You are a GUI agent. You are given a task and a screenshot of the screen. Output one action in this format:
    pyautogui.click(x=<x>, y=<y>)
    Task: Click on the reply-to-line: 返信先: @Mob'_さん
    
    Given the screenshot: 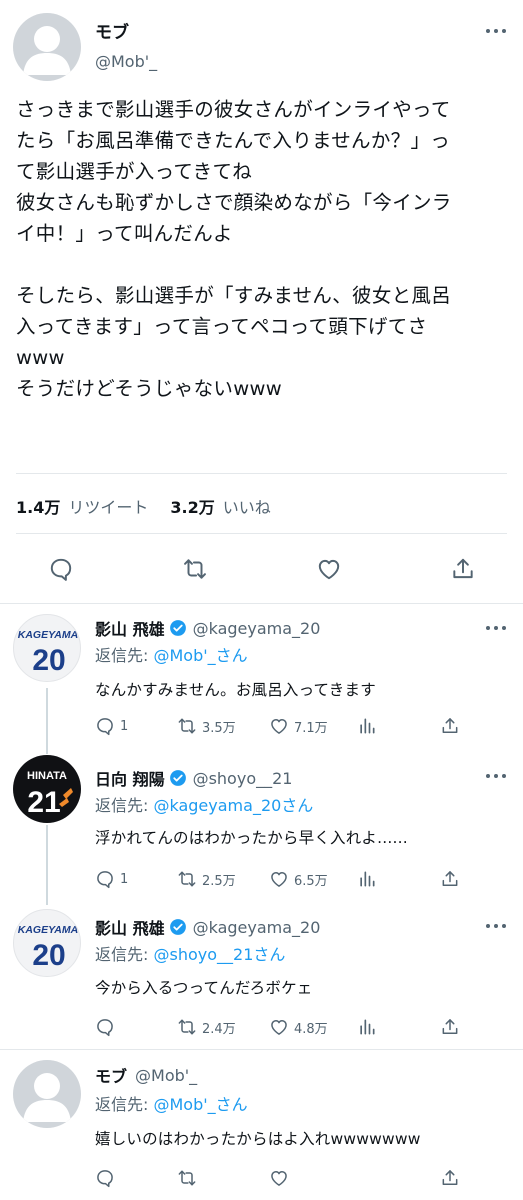 What is the action you would take?
    pyautogui.click(x=171, y=1103)
    